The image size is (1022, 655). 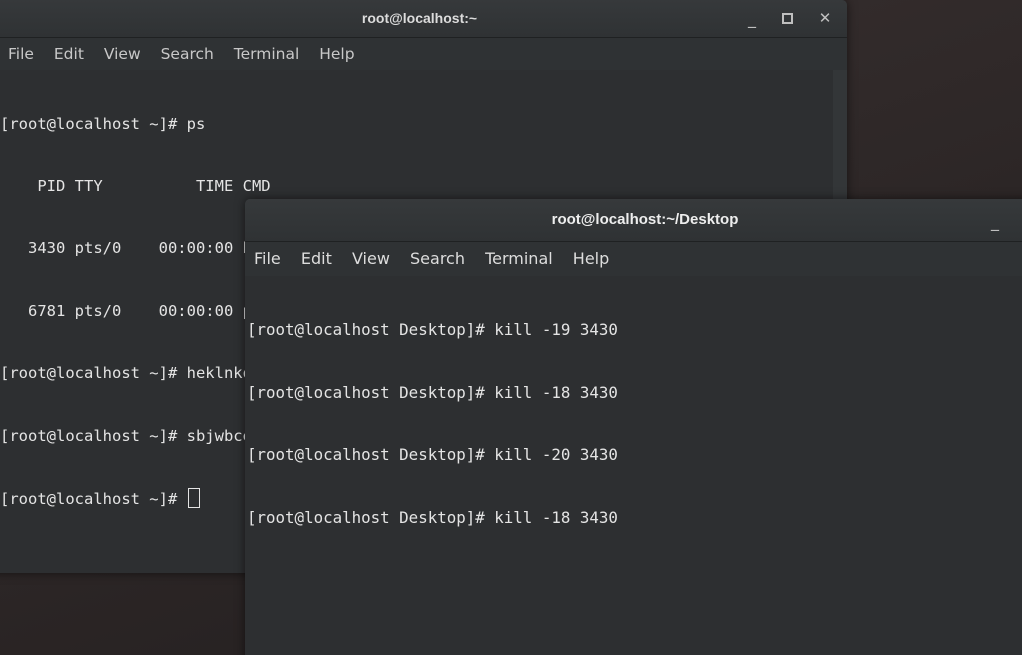 I want to click on terminal-line: PID TTY TIME CMD, so click(x=135, y=185).